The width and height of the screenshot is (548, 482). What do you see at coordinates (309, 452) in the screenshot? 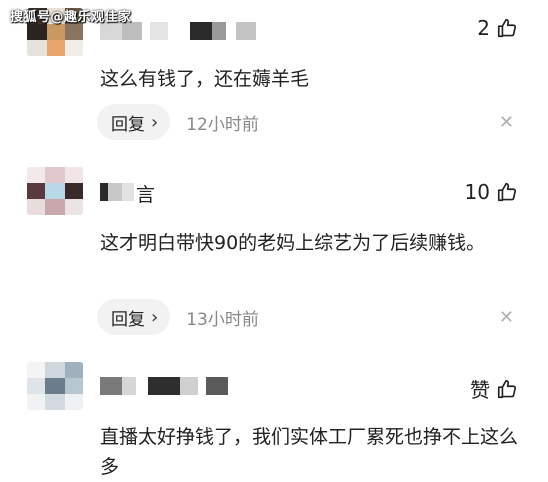
I see `comment-text: 直播太好挣钱了，我们实体工厂累死也挣不上这么多` at bounding box center [309, 452].